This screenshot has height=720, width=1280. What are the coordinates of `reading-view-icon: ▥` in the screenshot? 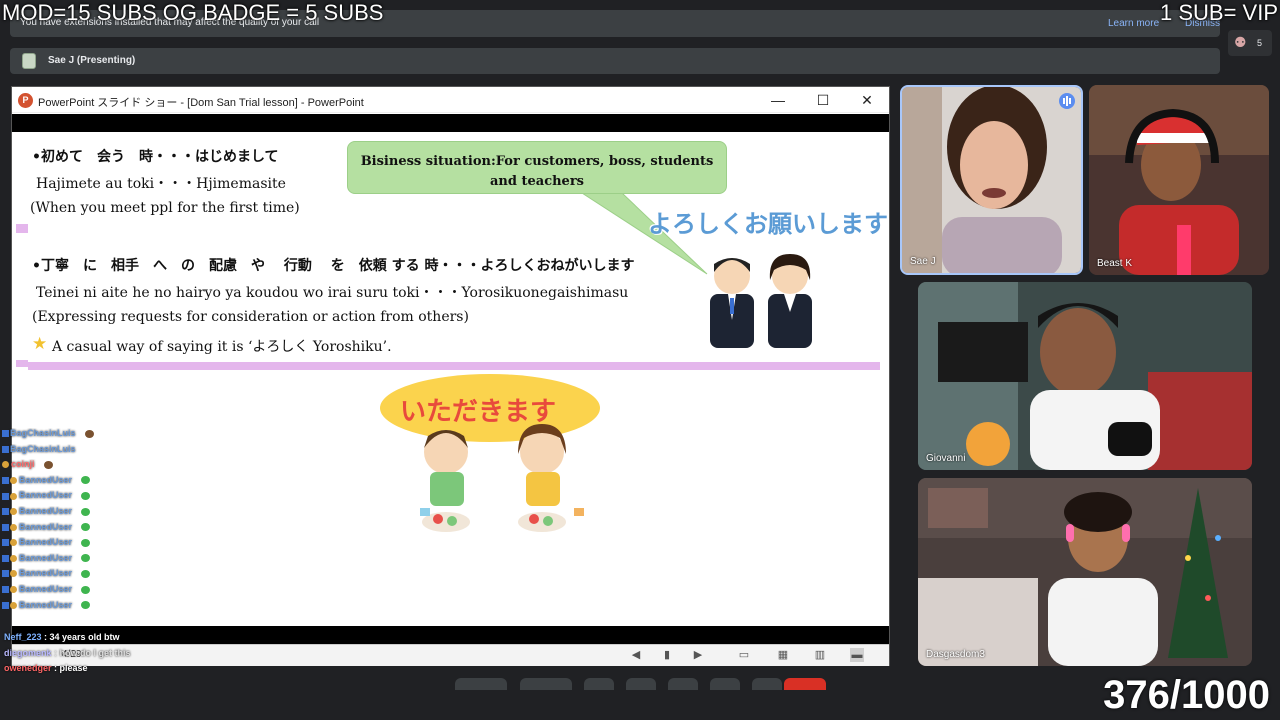 It's located at (820, 655).